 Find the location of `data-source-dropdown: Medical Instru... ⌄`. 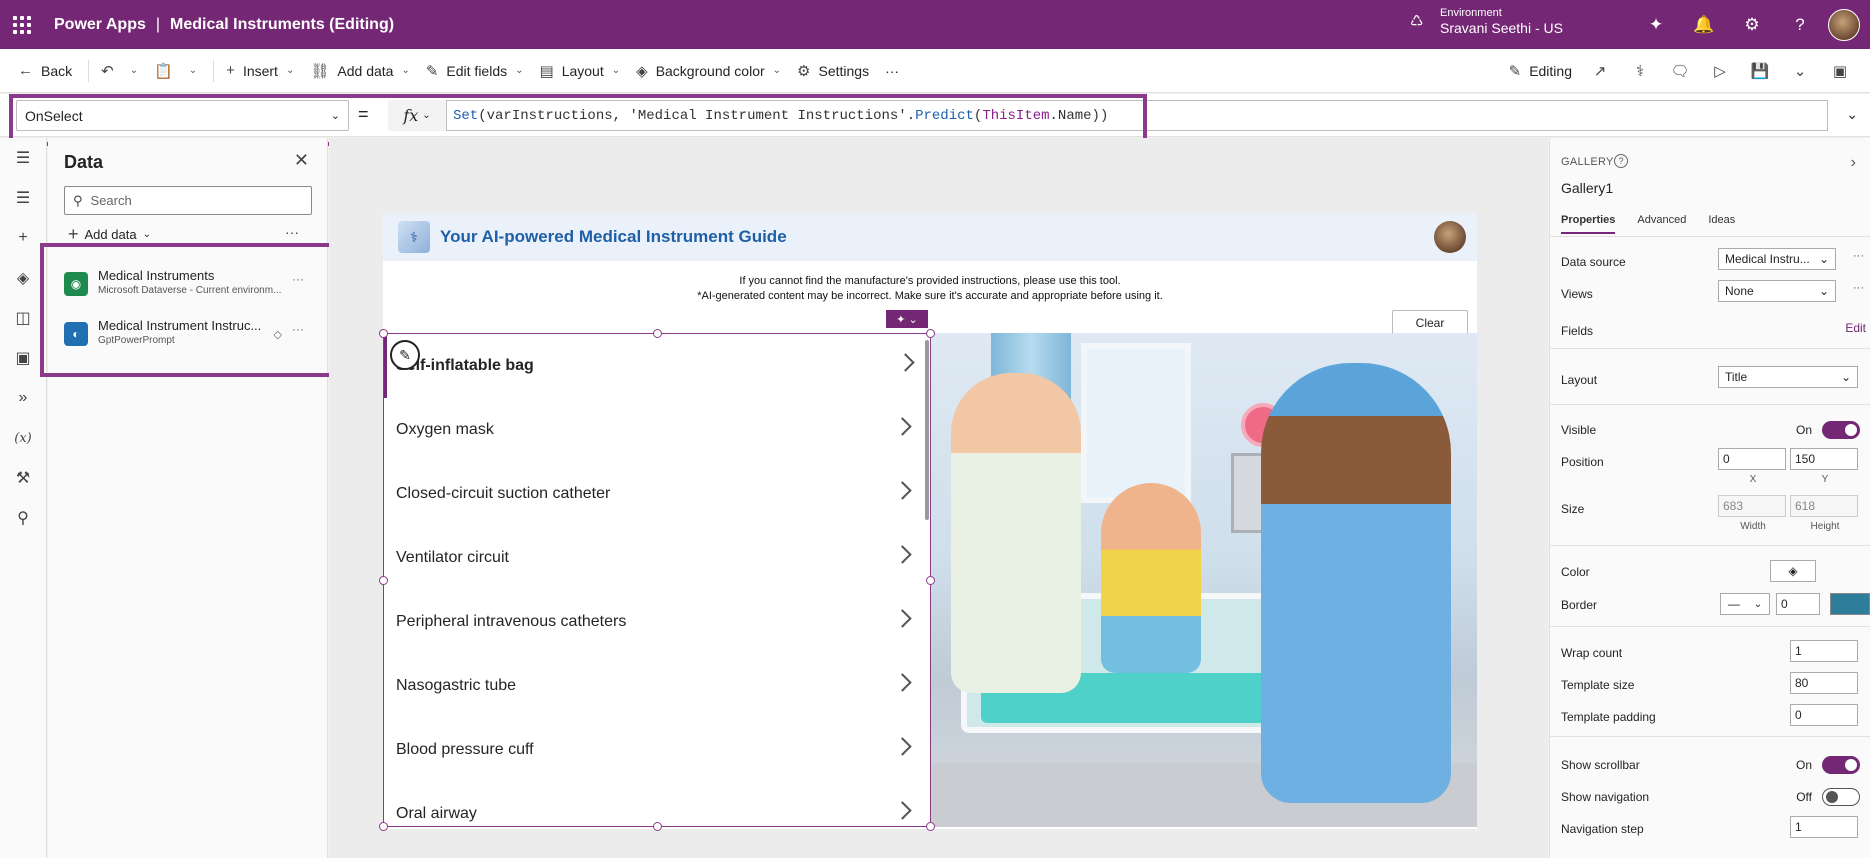

data-source-dropdown: Medical Instru... ⌄ is located at coordinates (1777, 259).